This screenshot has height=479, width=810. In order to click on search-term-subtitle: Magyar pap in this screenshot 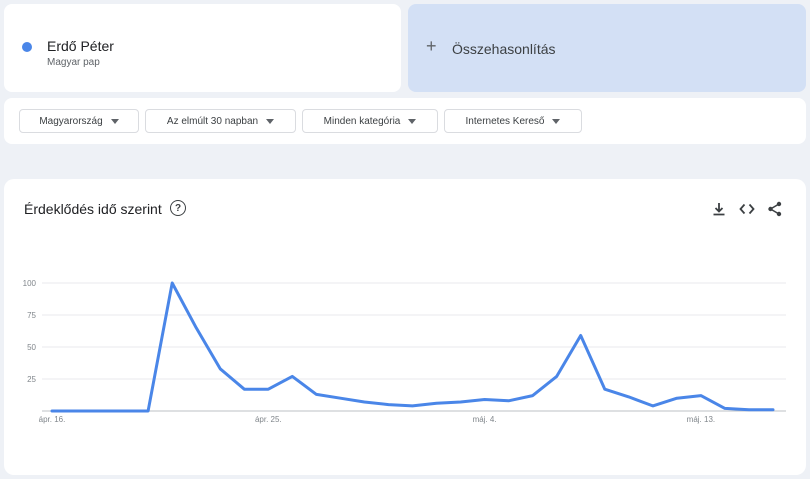, I will do `click(73, 62)`.